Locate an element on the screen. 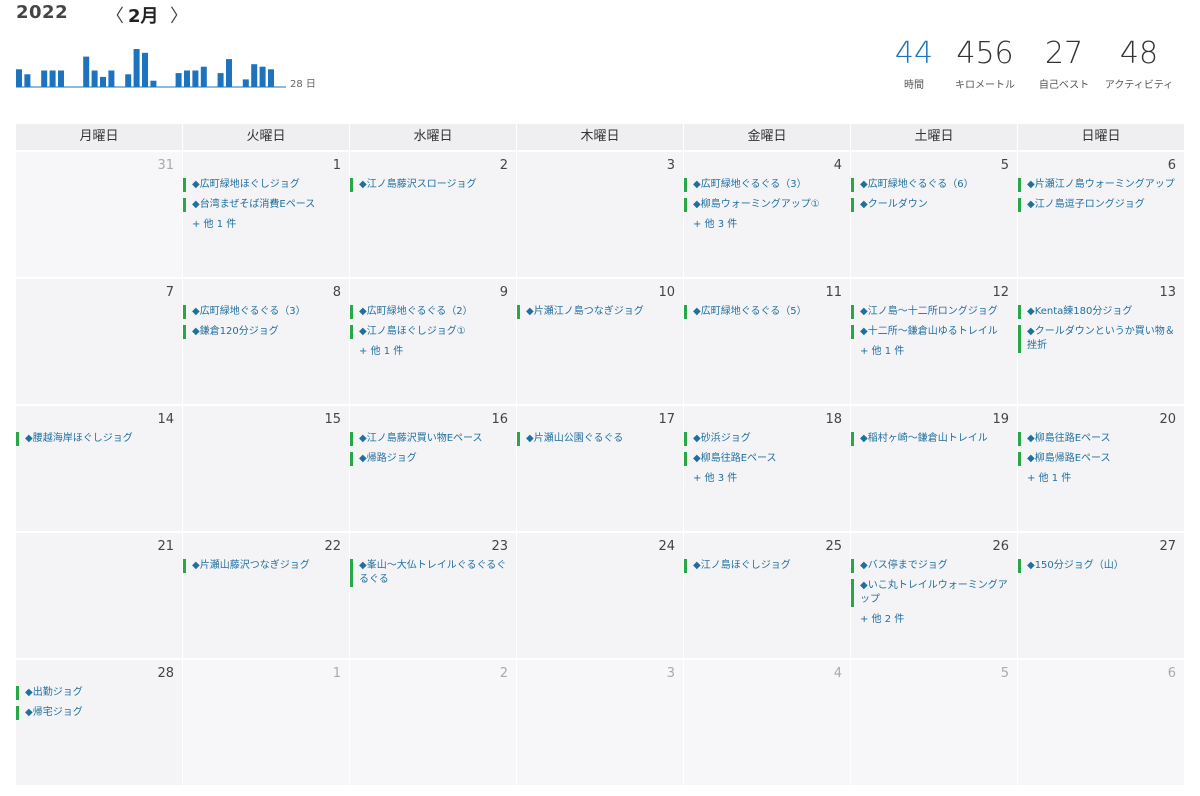 The height and width of the screenshot is (796, 1200). calendar-event: ◆片瀬江ノ島ウォーミングアップ is located at coordinates (1099, 185).